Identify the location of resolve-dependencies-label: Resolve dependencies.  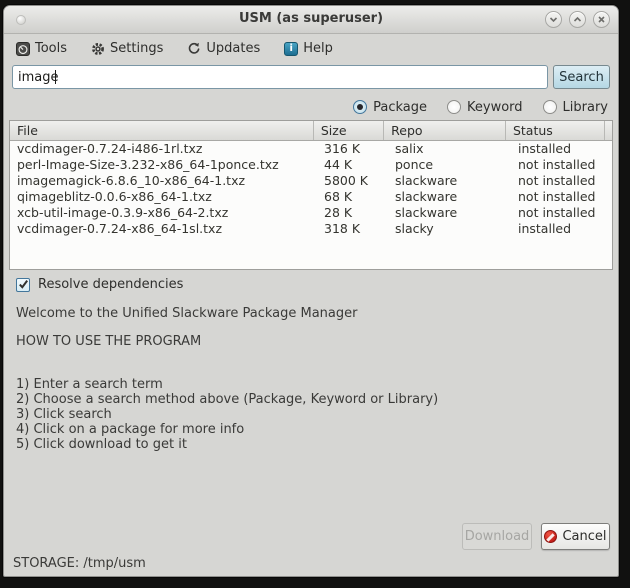
(111, 284).